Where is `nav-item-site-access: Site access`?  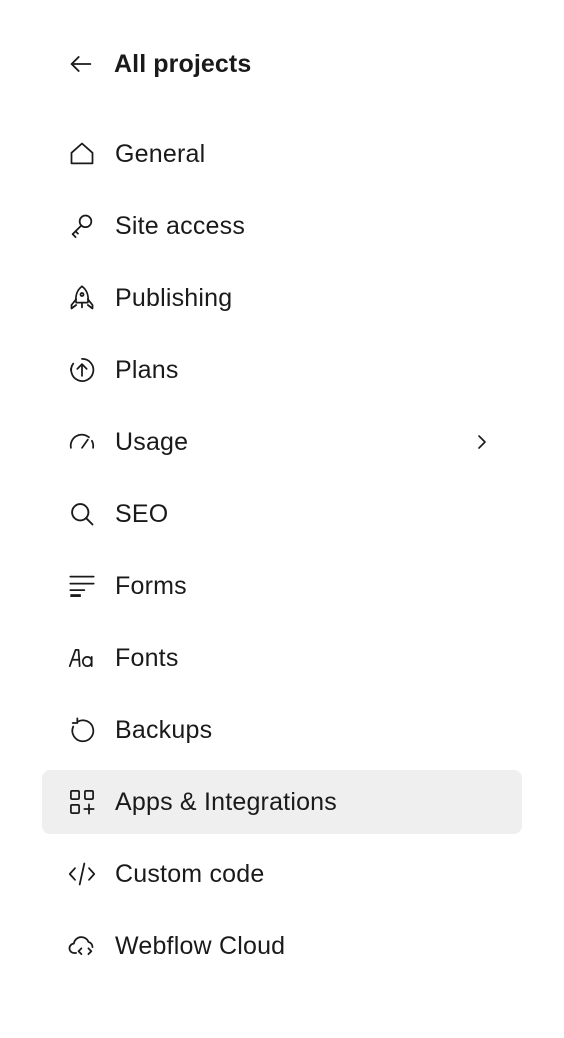
nav-item-site-access: Site access is located at coordinates (282, 226).